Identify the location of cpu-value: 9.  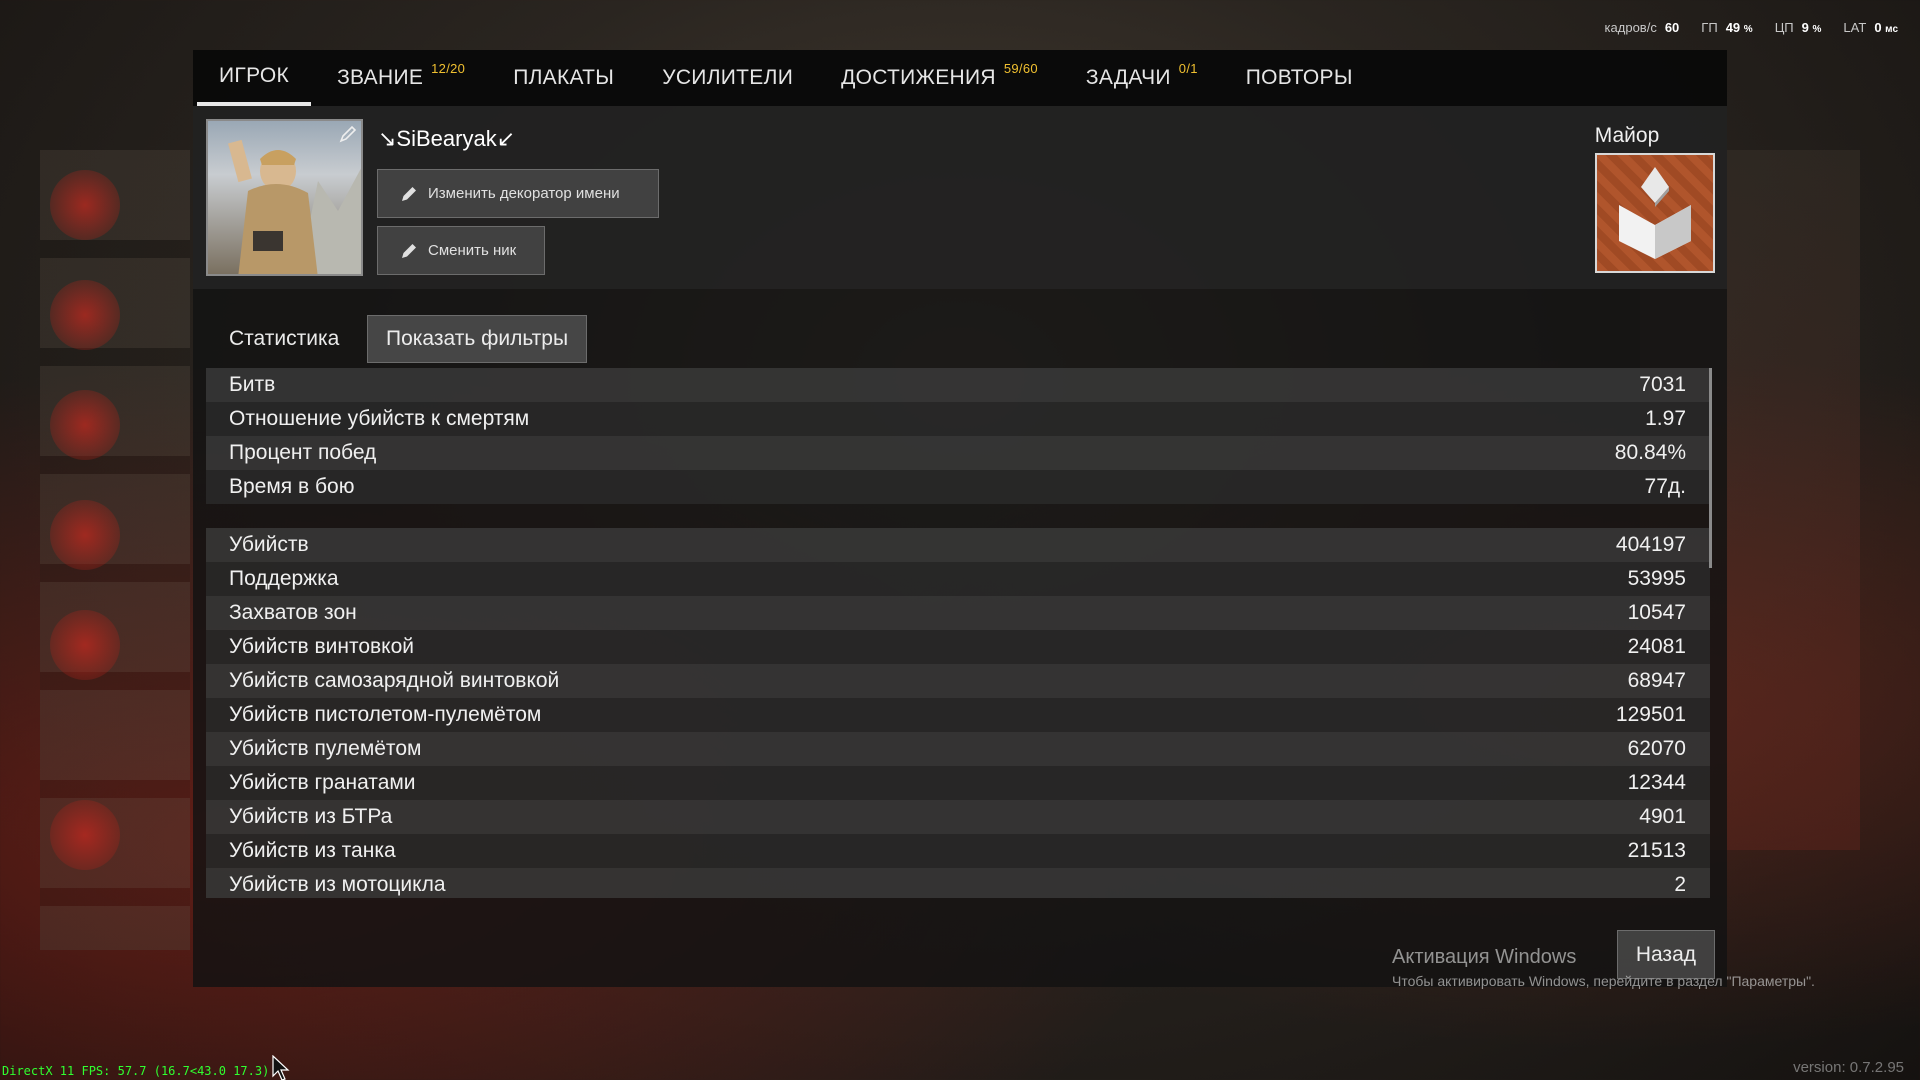
(1805, 27).